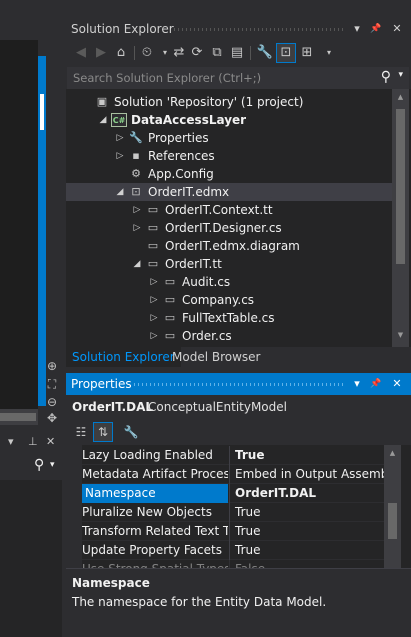  I want to click on property-row: Namespace OrderIT.DAL, so click(225, 493).